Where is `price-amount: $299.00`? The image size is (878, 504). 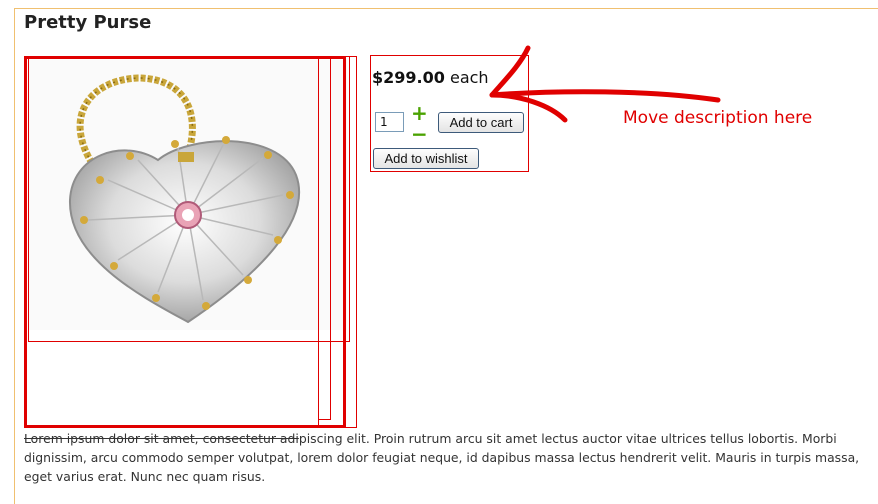
price-amount: $299.00 is located at coordinates (408, 77).